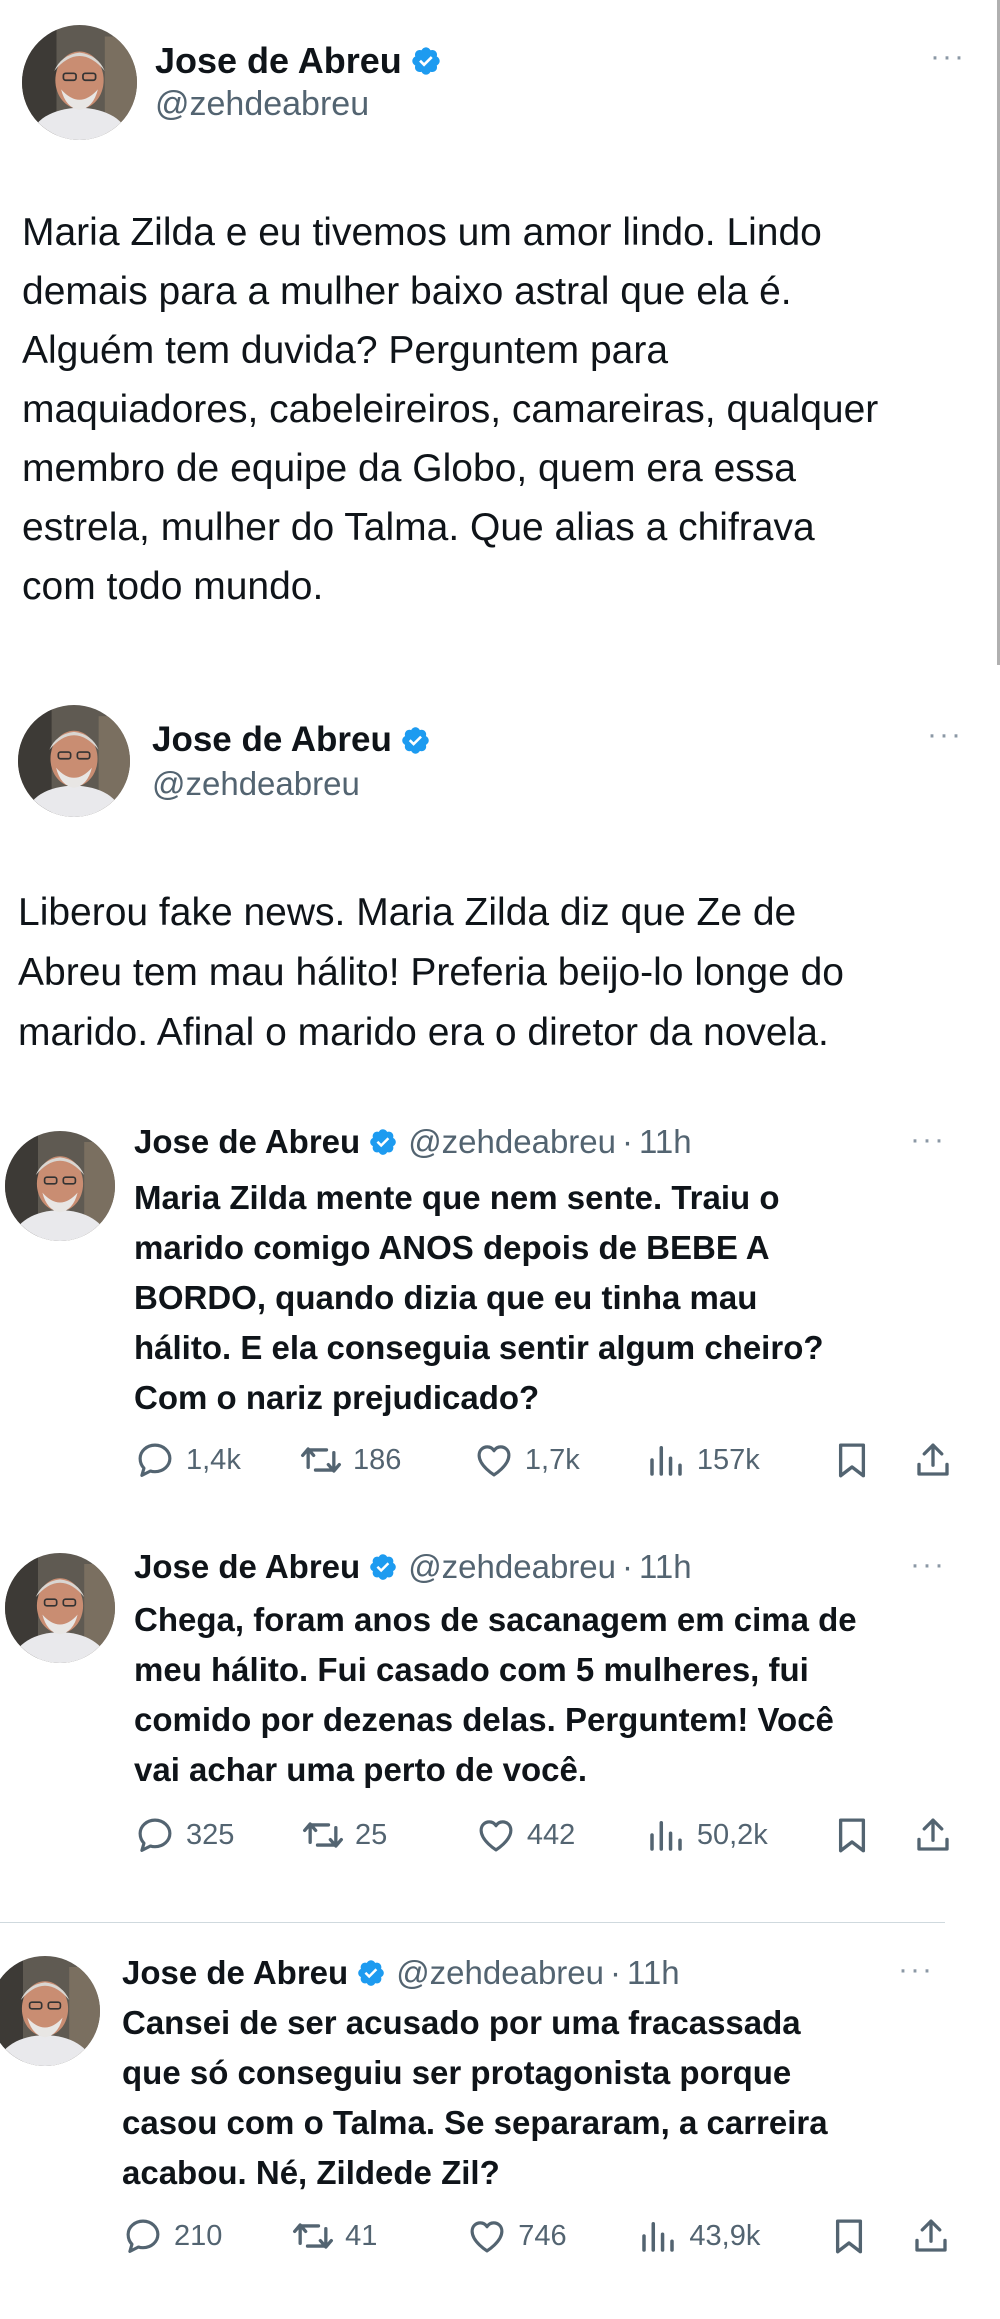 The height and width of the screenshot is (2319, 1000). I want to click on reply-count: 210, so click(198, 2235).